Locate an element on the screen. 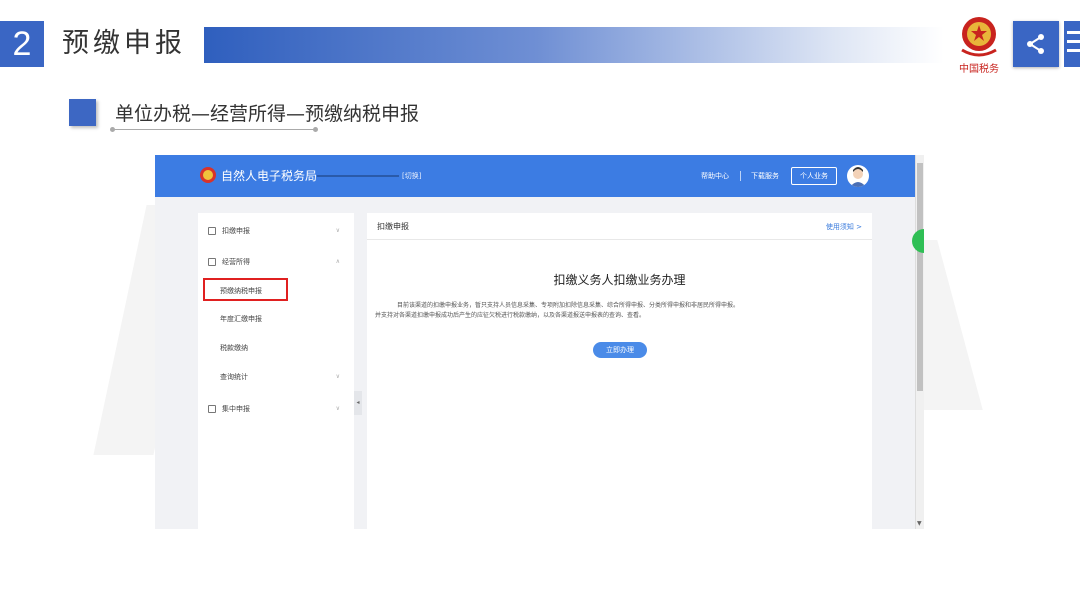 The width and height of the screenshot is (1080, 608). user-avatar-icon is located at coordinates (858, 177).